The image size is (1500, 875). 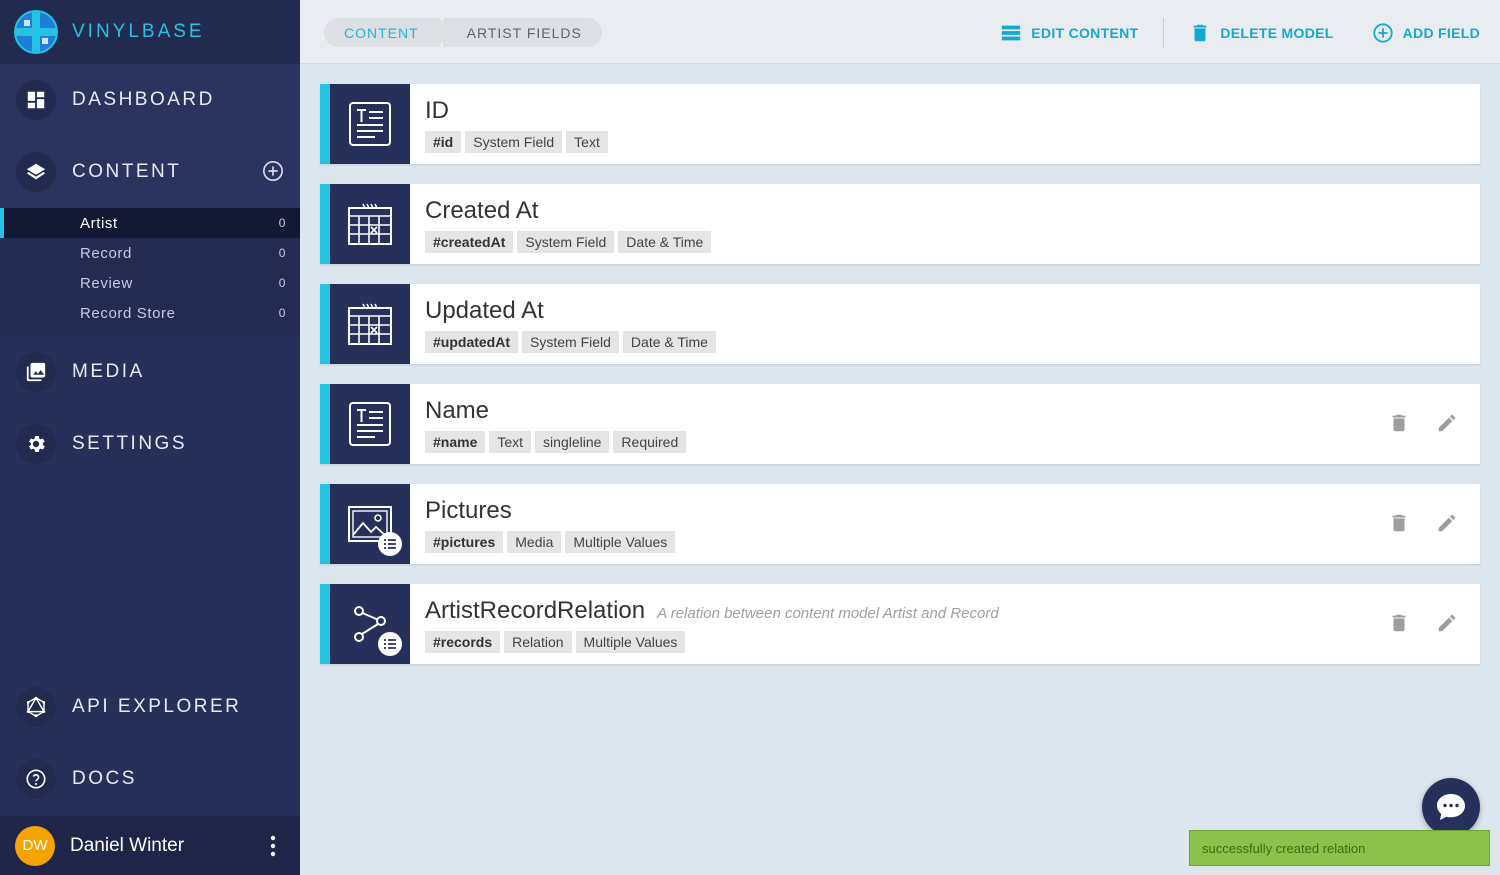 What do you see at coordinates (469, 242) in the screenshot?
I see `field-api-id: #createdAt` at bounding box center [469, 242].